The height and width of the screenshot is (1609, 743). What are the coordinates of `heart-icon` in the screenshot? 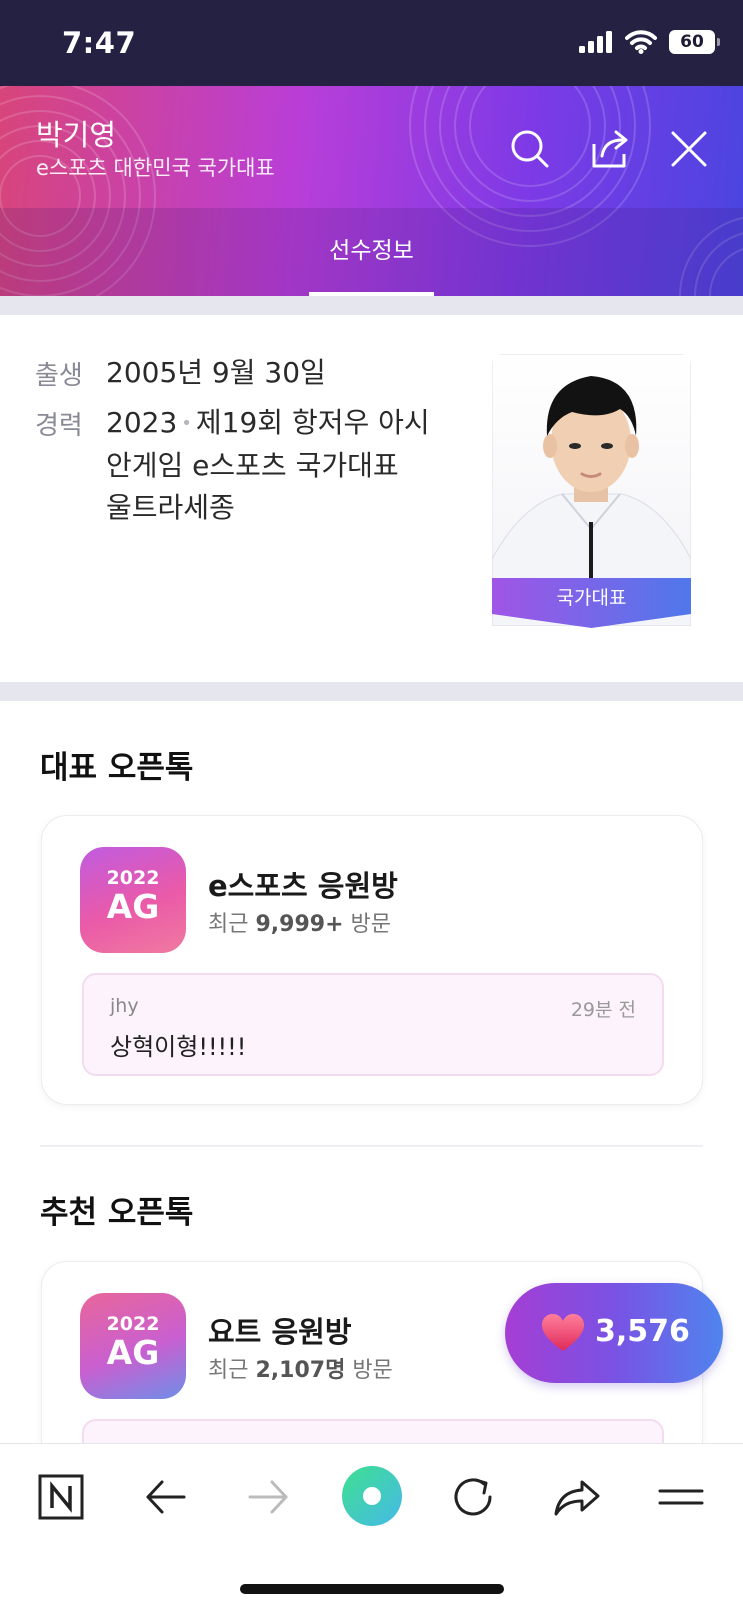 It's located at (563, 1332).